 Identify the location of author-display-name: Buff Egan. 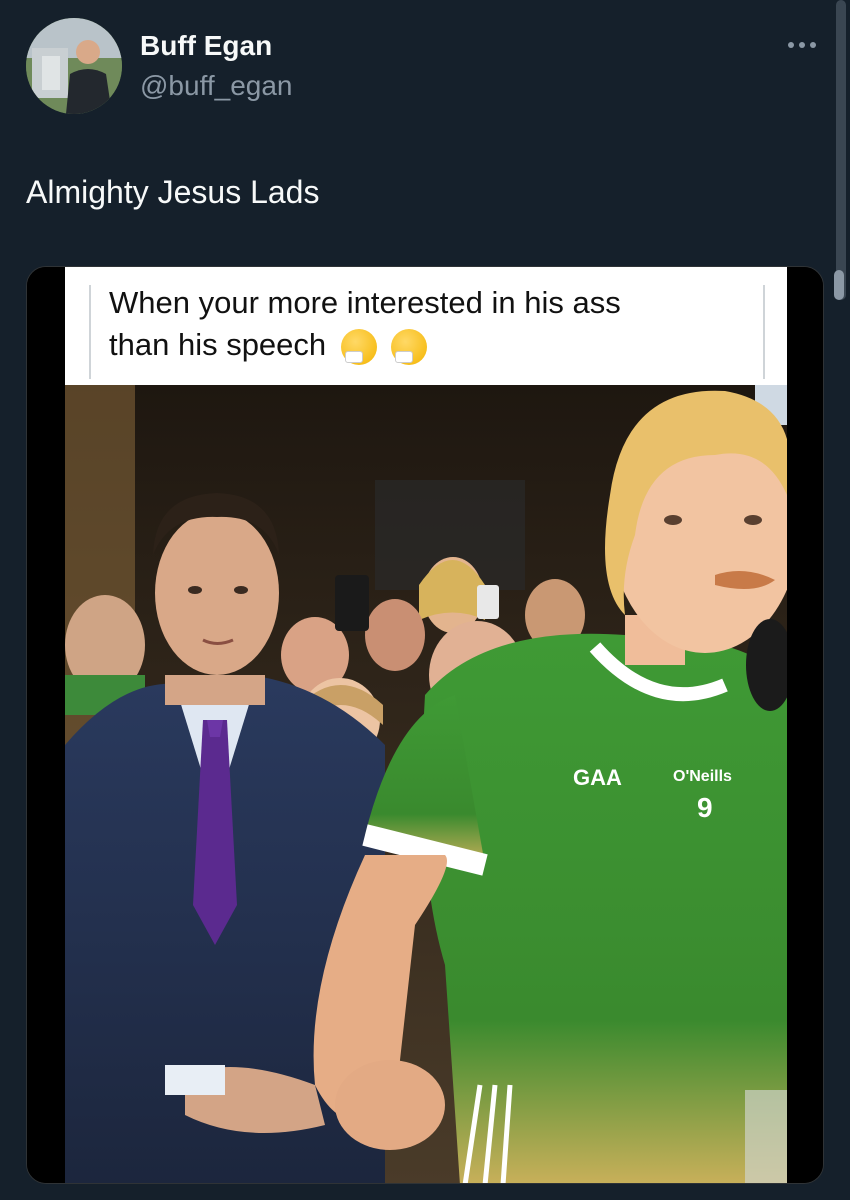
(206, 46).